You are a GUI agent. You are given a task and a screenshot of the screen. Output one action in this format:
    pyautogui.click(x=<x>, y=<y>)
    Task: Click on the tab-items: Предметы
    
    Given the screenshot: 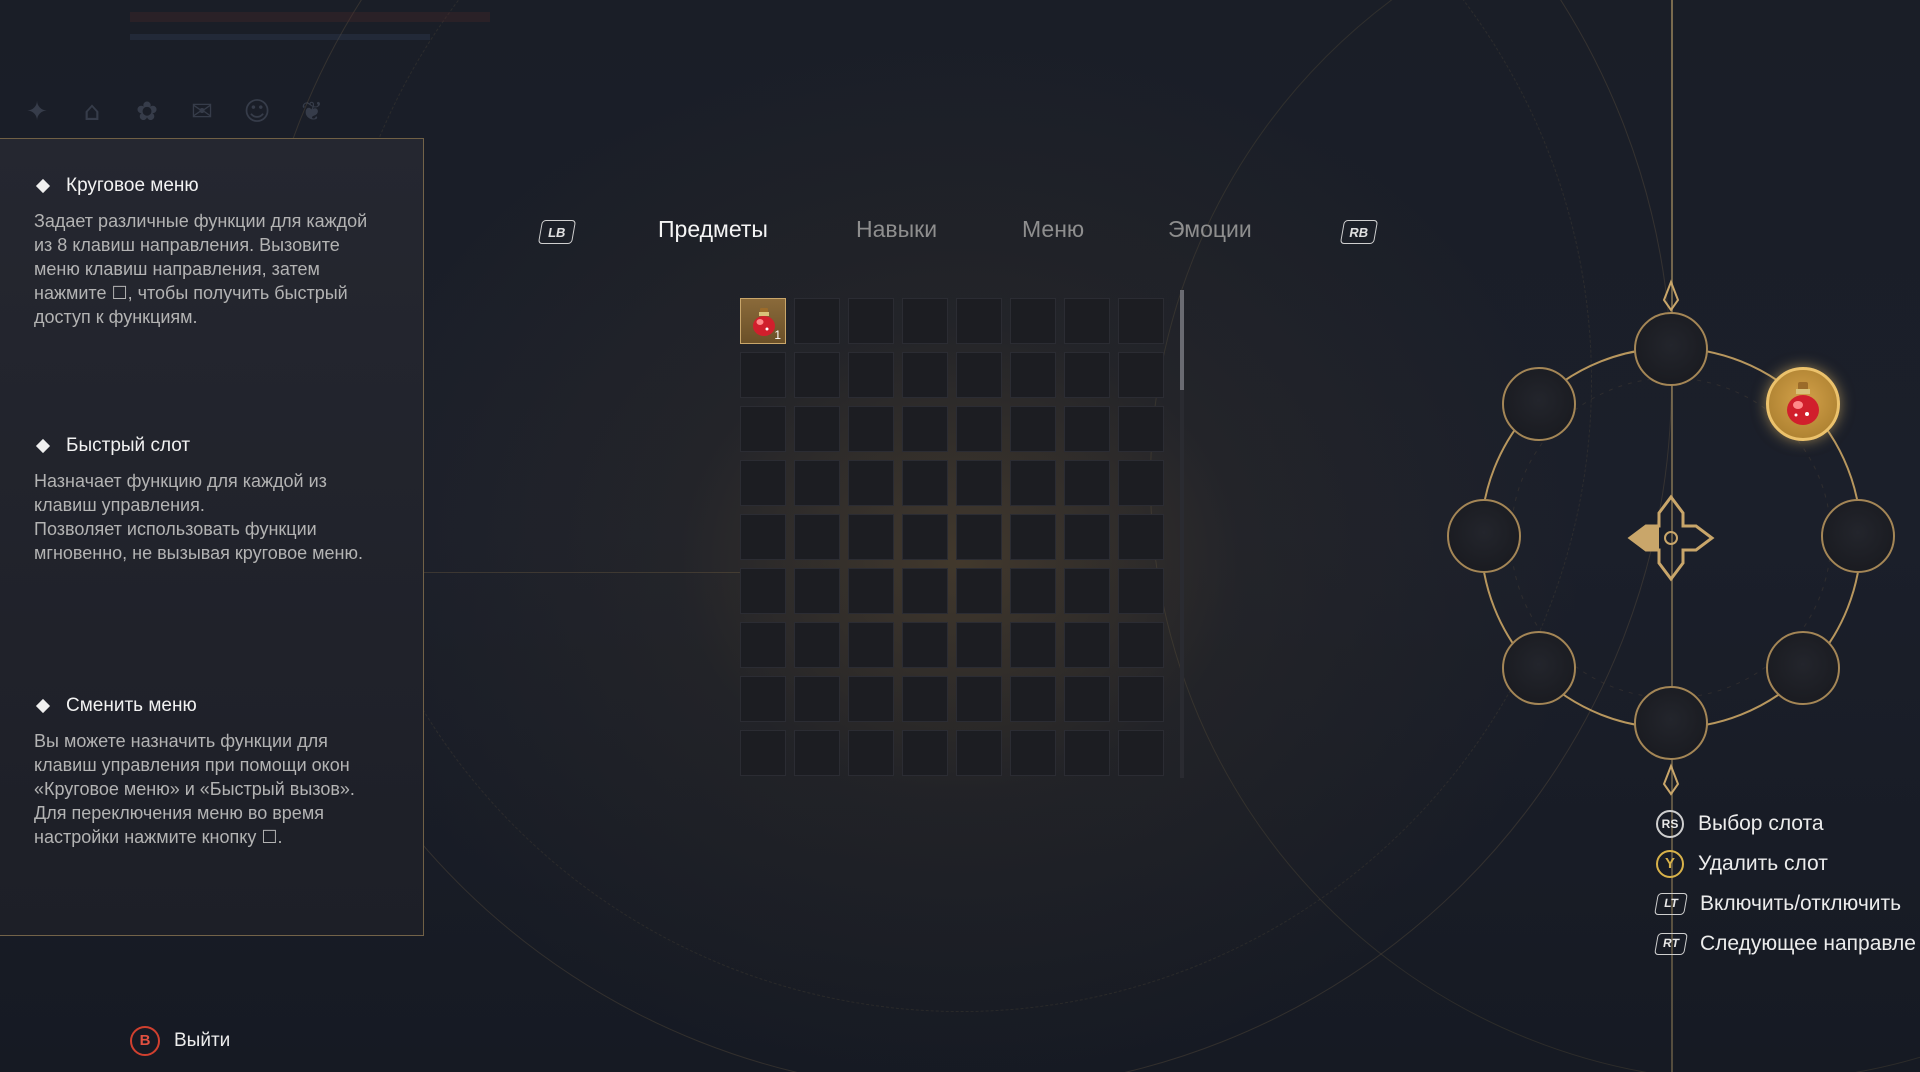 What is the action you would take?
    pyautogui.click(x=713, y=229)
    